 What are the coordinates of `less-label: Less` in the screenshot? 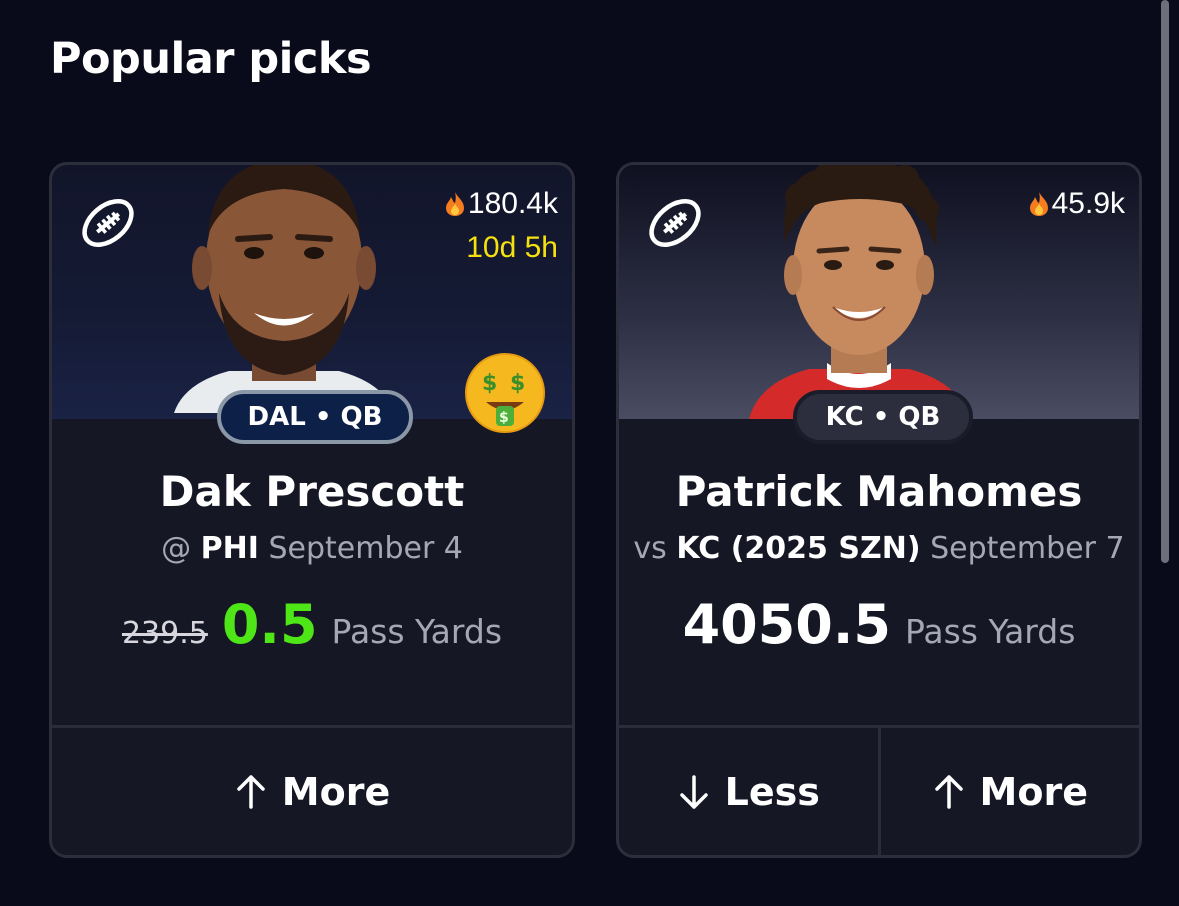 It's located at (772, 791).